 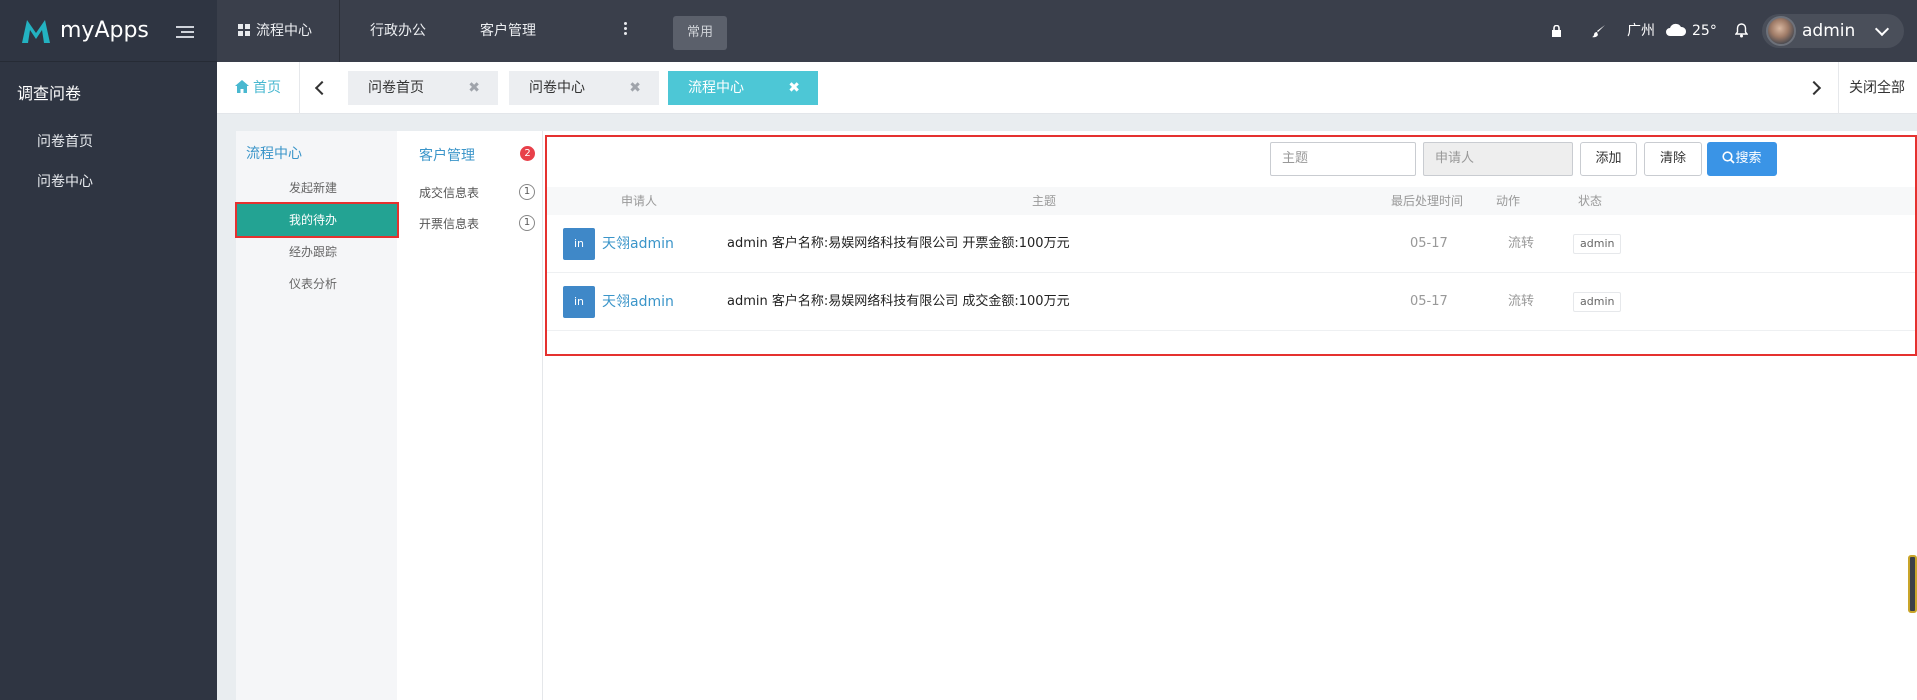 I want to click on tab-label: 问卷中心, so click(x=557, y=88).